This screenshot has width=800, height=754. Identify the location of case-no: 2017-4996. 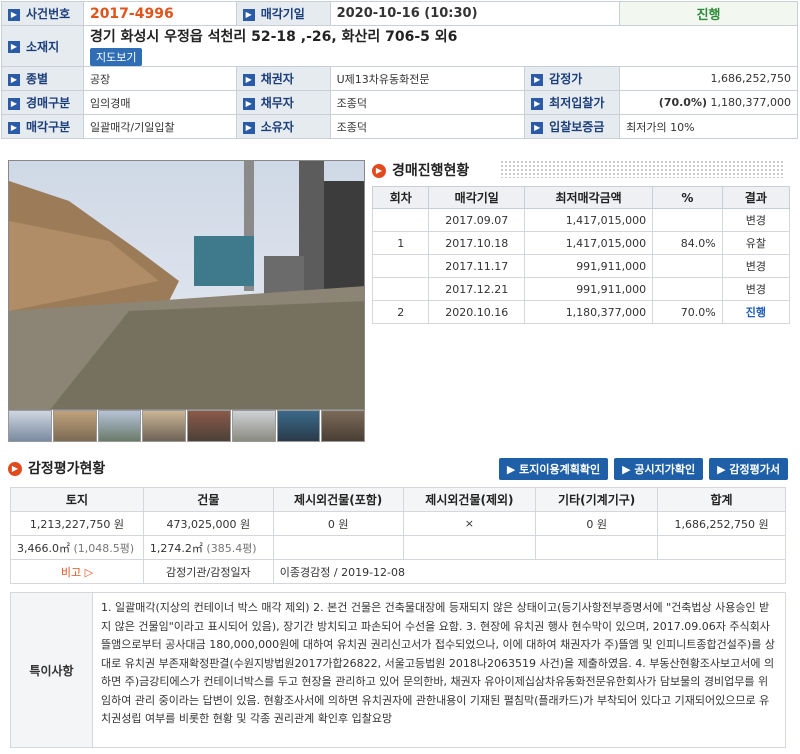
(159, 13).